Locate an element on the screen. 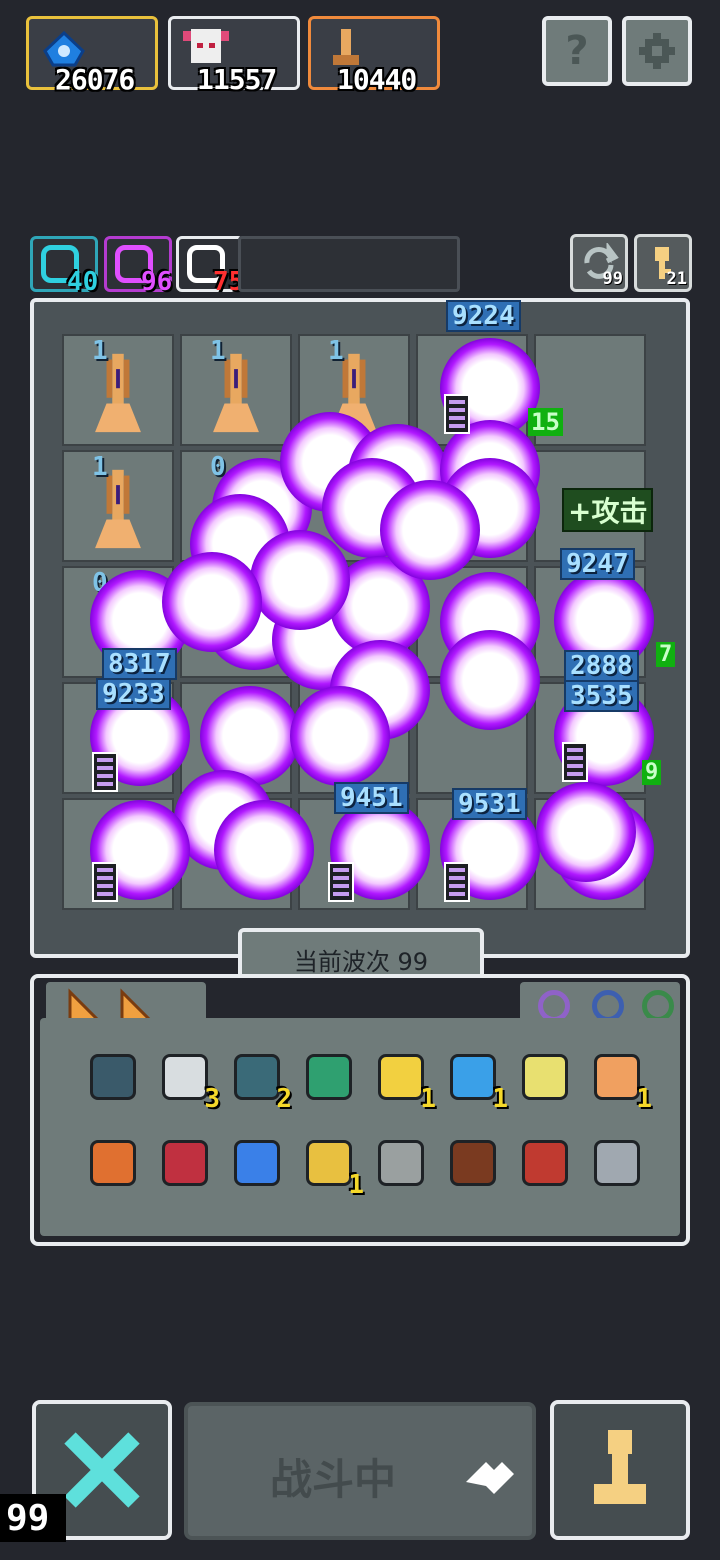 The height and width of the screenshot is (1560, 720). crossed-swords-icon is located at coordinates (102, 1470).